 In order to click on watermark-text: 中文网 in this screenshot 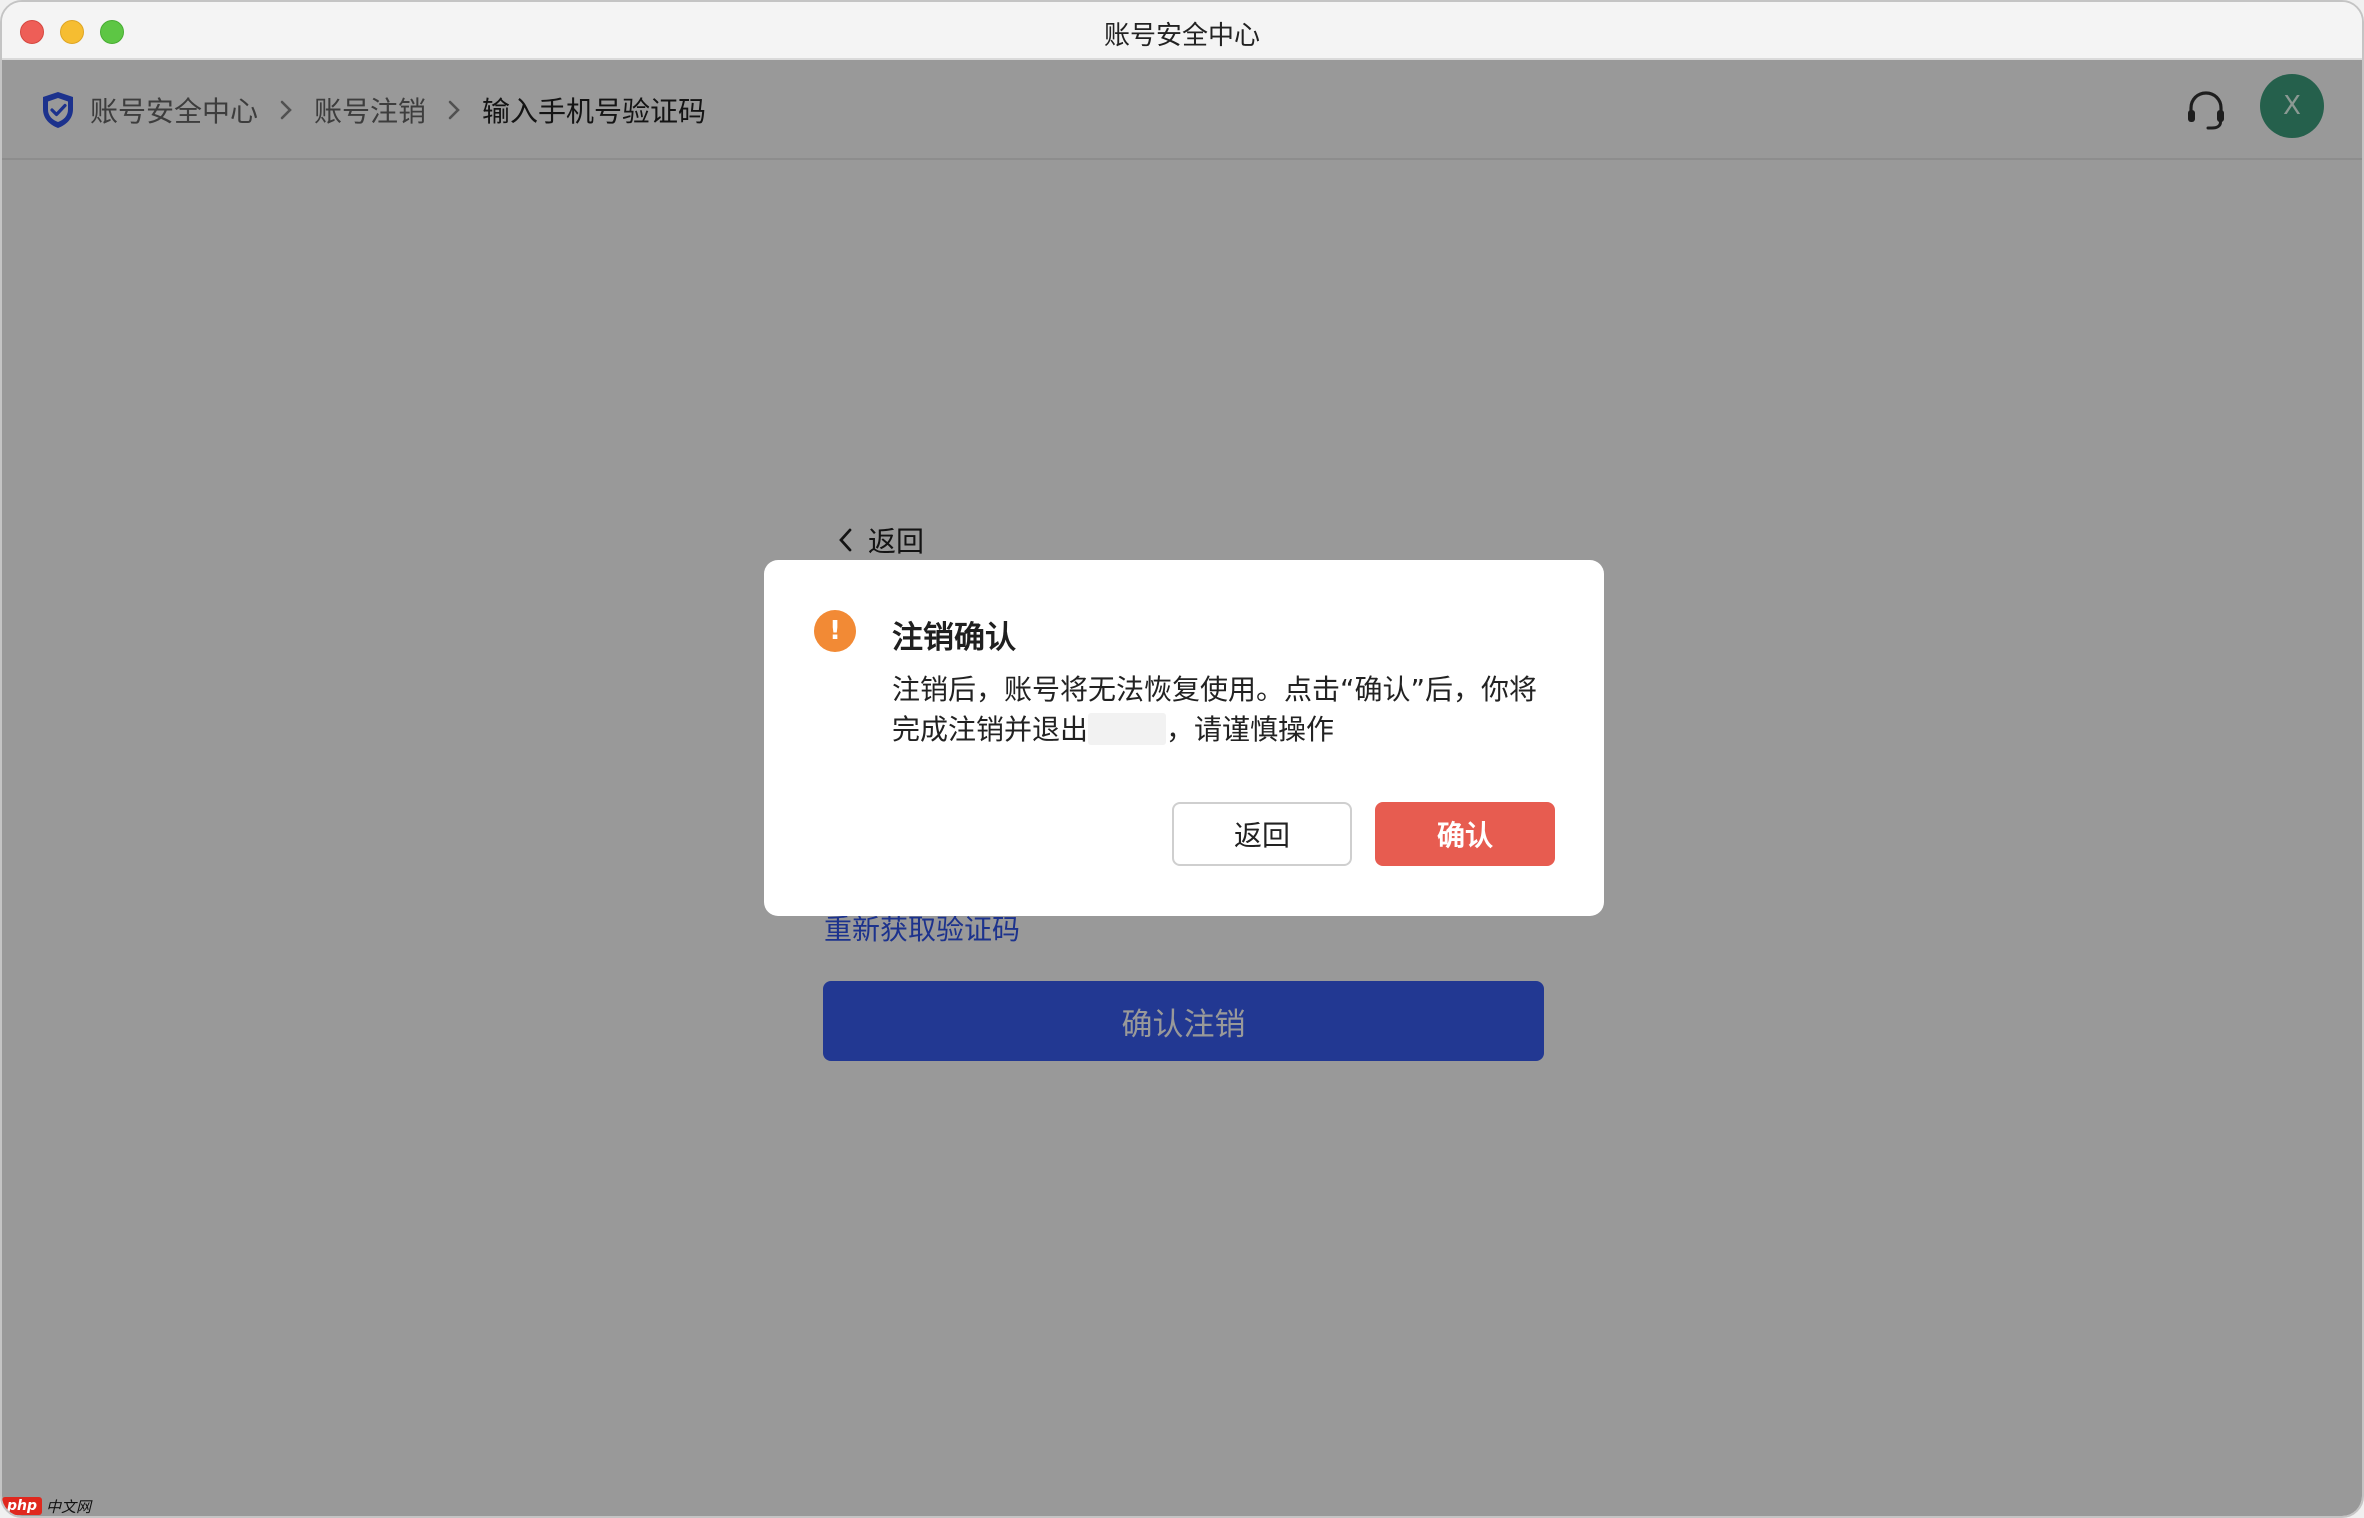, I will do `click(69, 1506)`.